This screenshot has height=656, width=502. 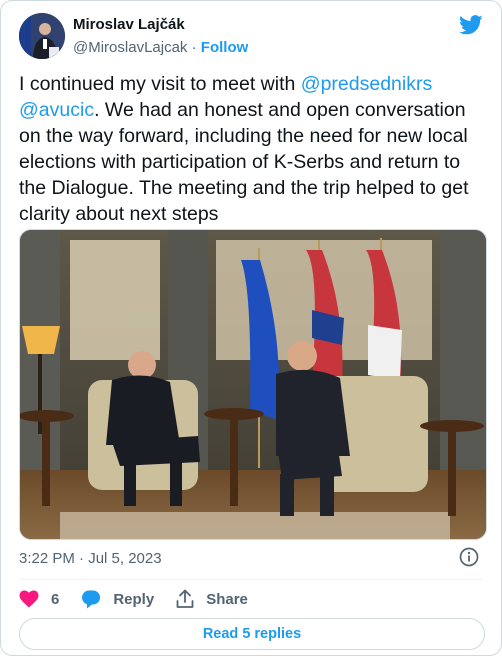 What do you see at coordinates (90, 558) in the screenshot?
I see `tweet-timestamp: 3:22 PM · Jul 5, 2023` at bounding box center [90, 558].